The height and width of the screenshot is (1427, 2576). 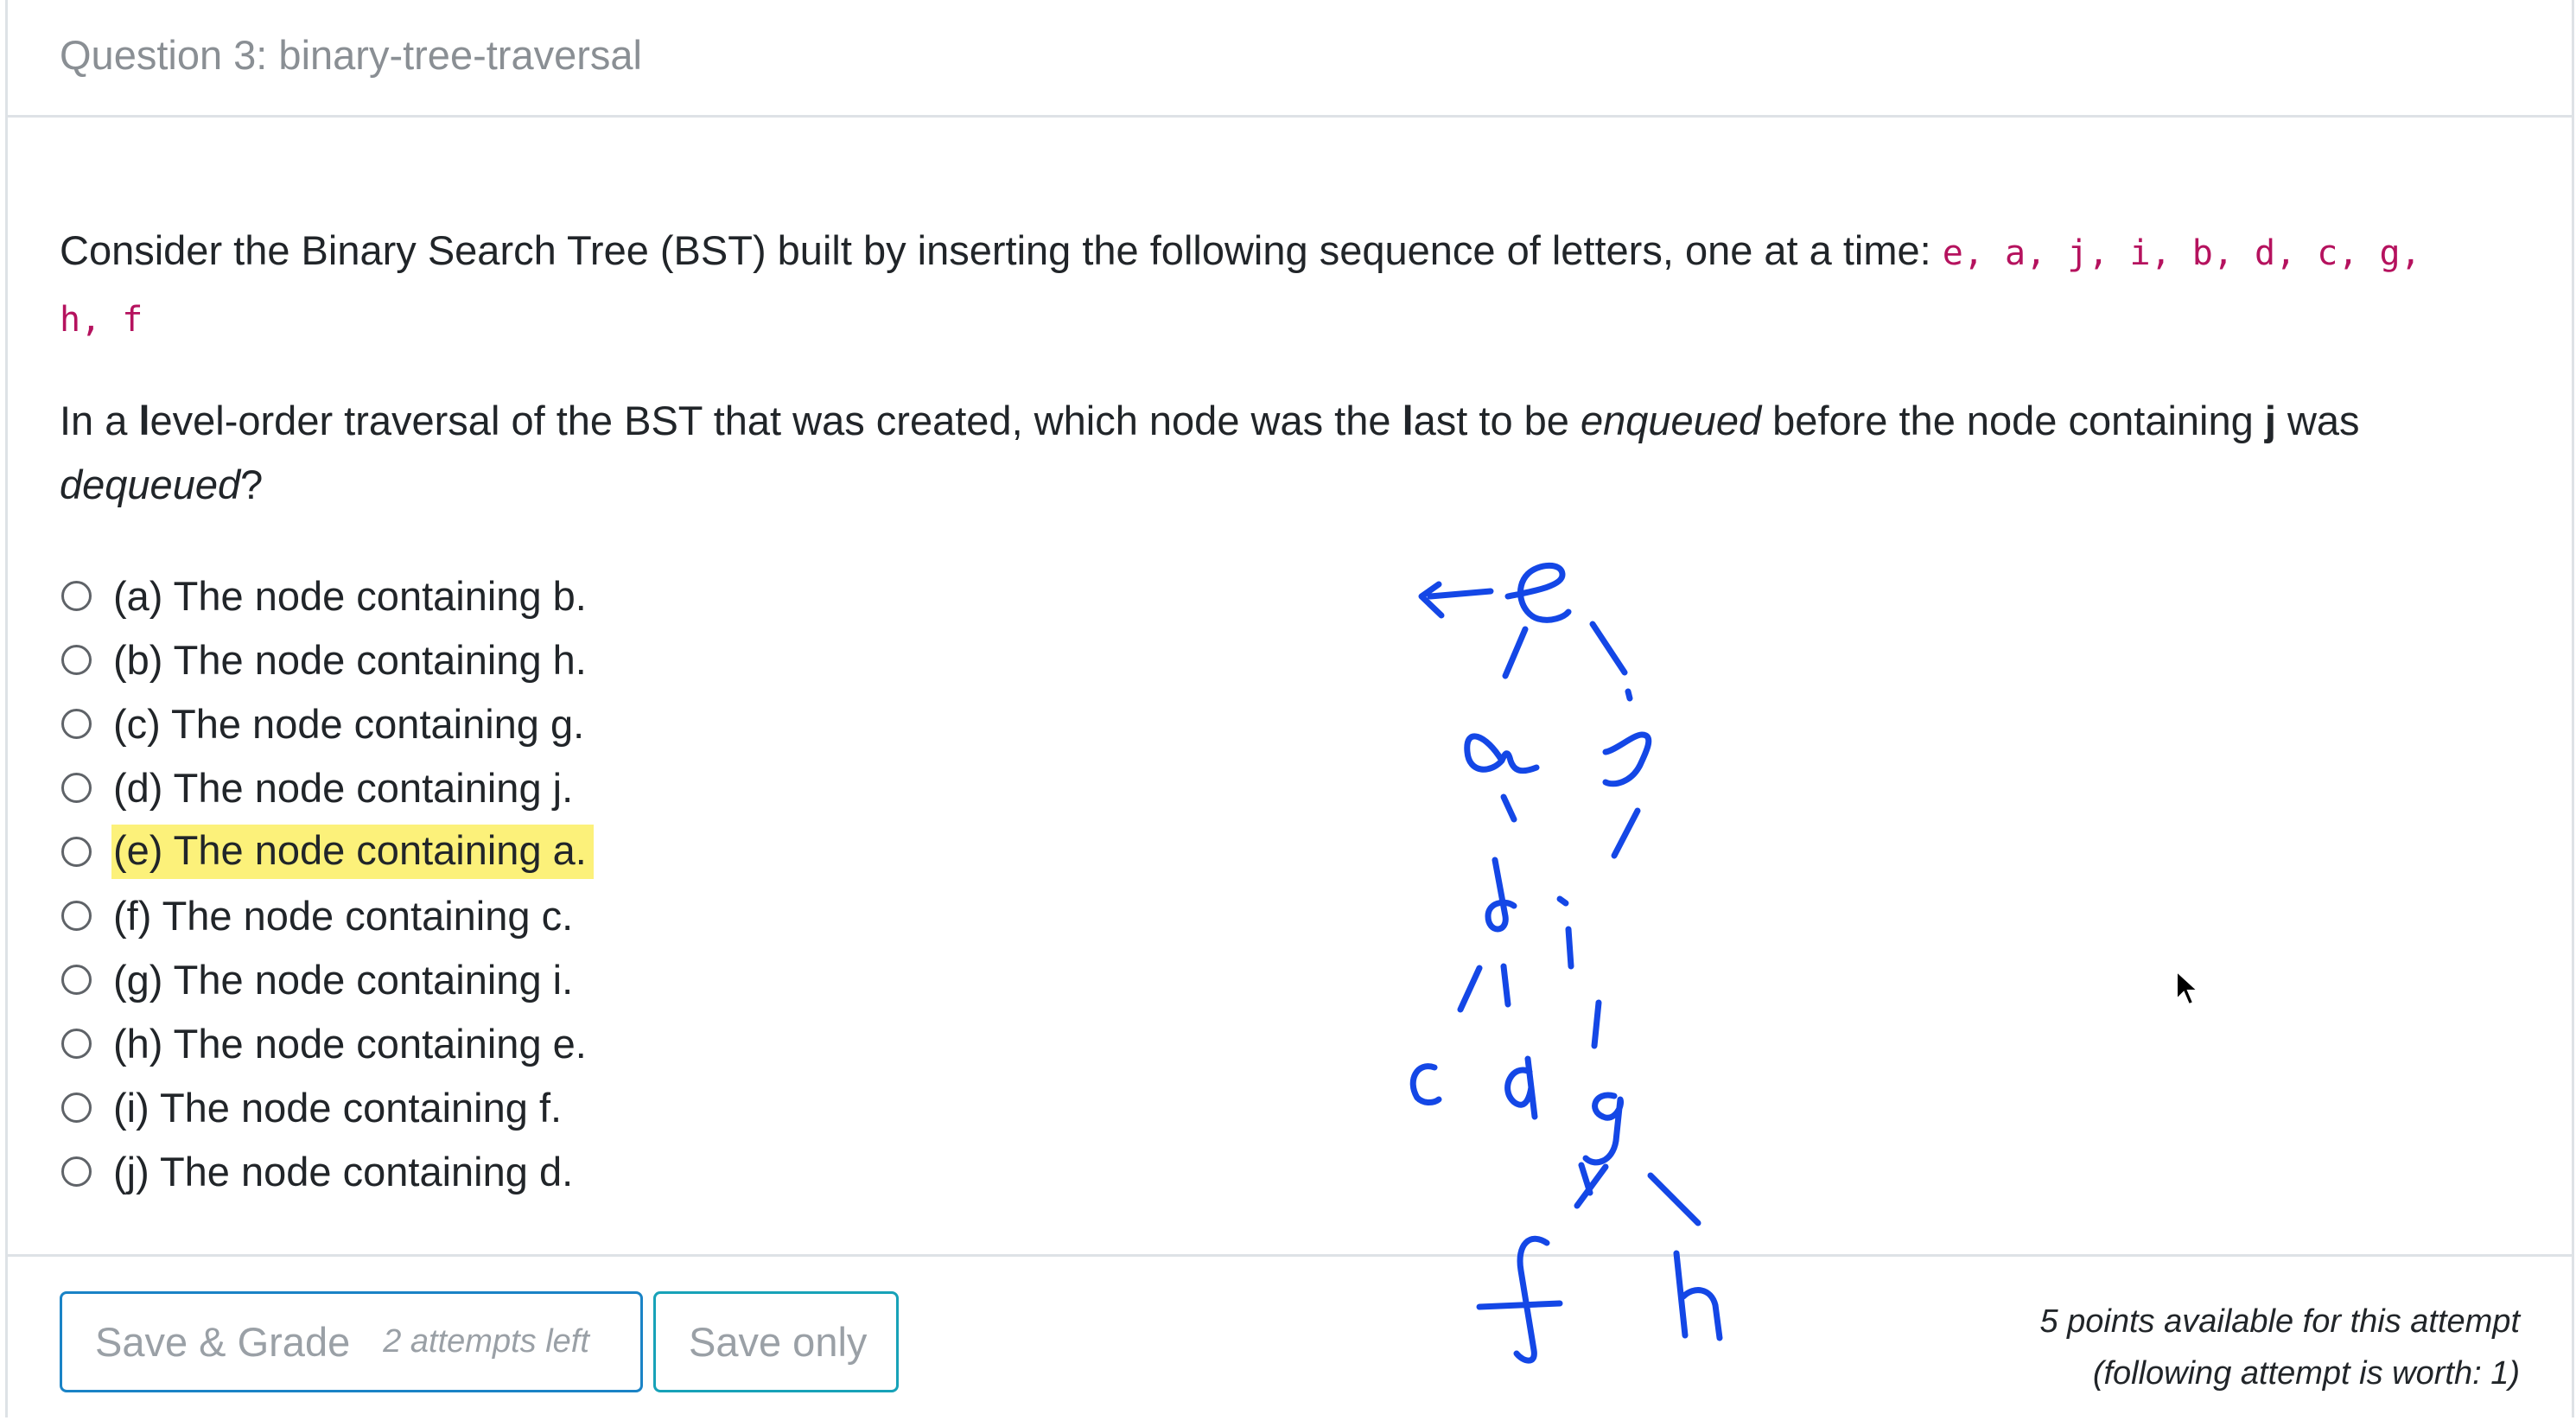 I want to click on option-c: (c) The node containing g., so click(x=327, y=723).